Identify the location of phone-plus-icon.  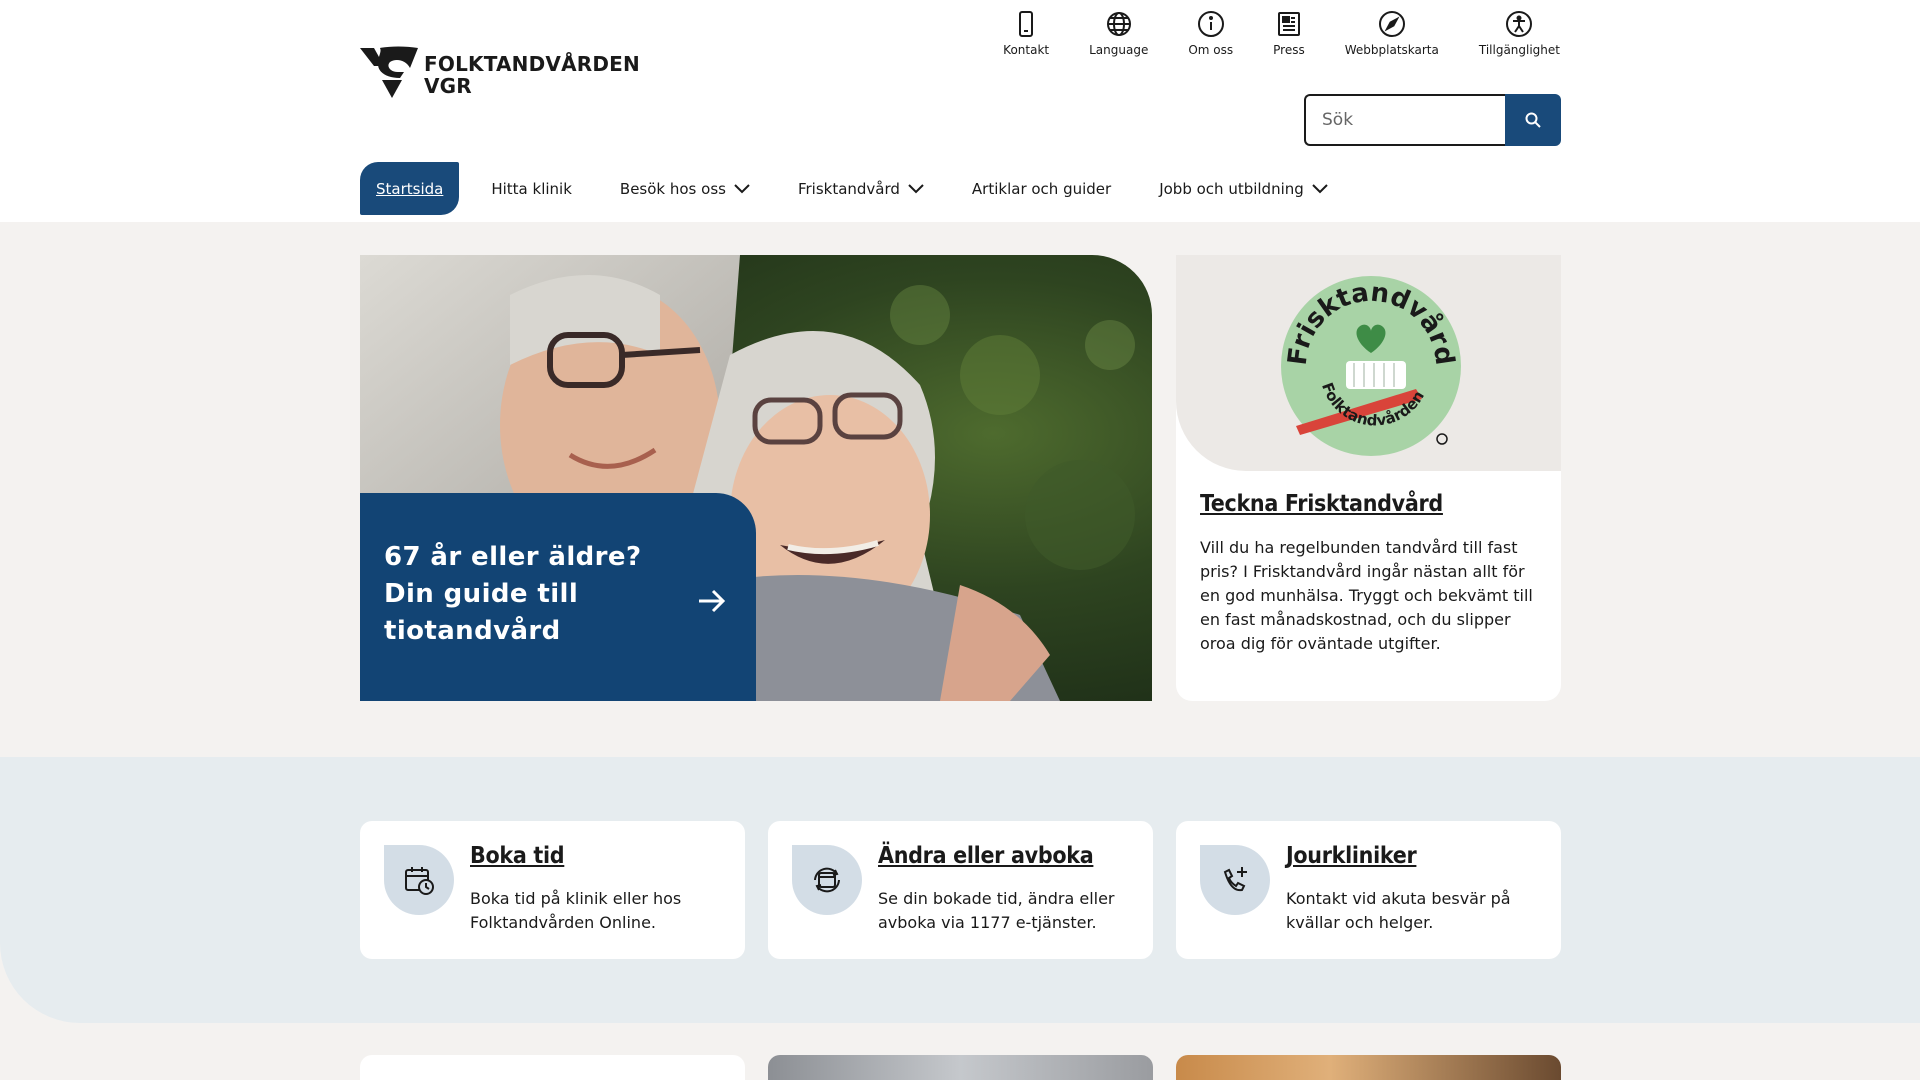
(1235, 879).